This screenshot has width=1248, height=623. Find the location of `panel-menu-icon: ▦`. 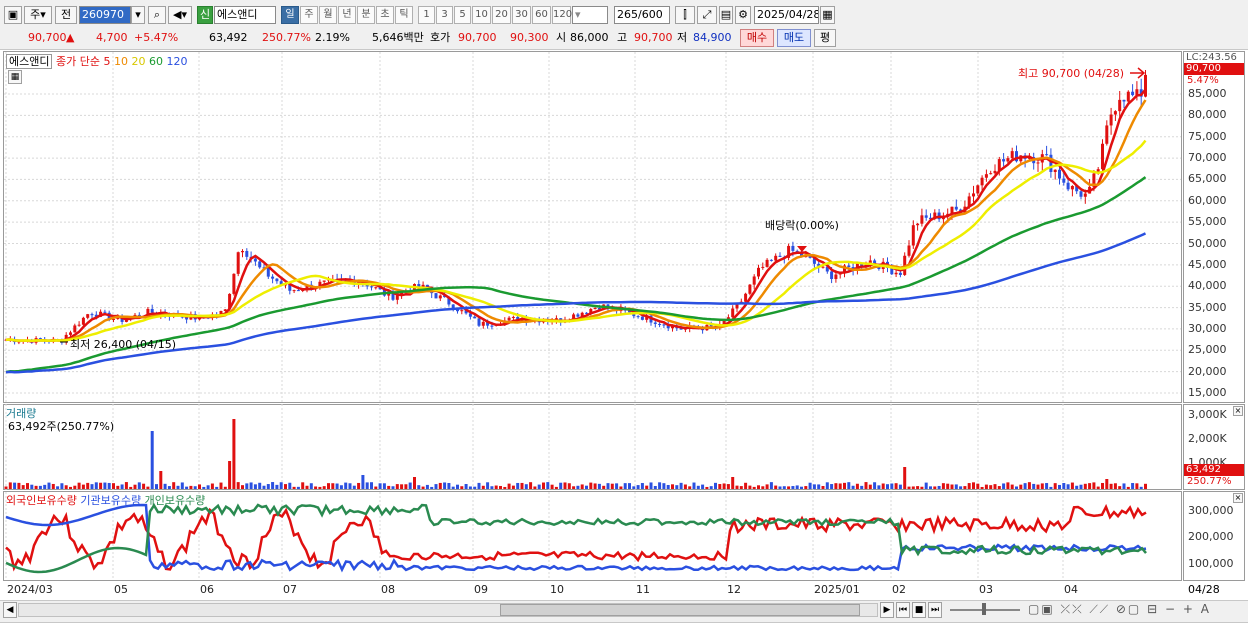

panel-menu-icon: ▦ is located at coordinates (15, 77).